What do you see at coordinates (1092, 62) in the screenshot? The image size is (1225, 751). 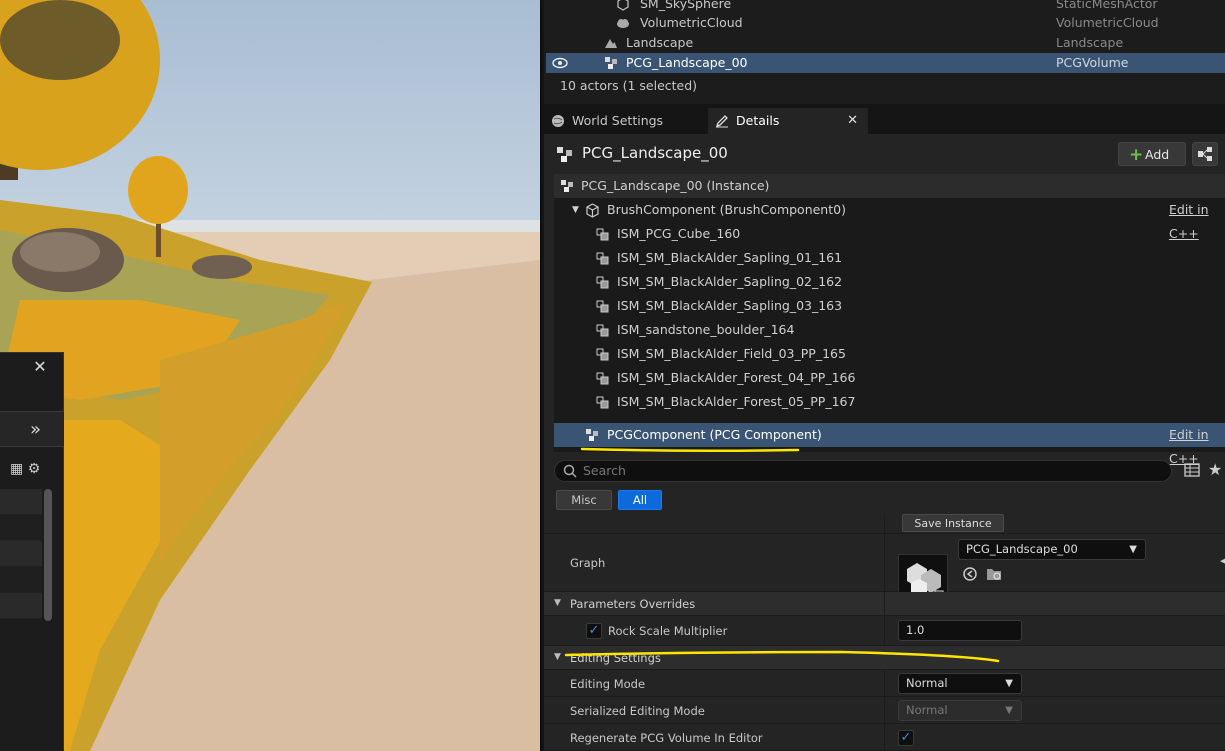 I see `actor-type: PCGVolume` at bounding box center [1092, 62].